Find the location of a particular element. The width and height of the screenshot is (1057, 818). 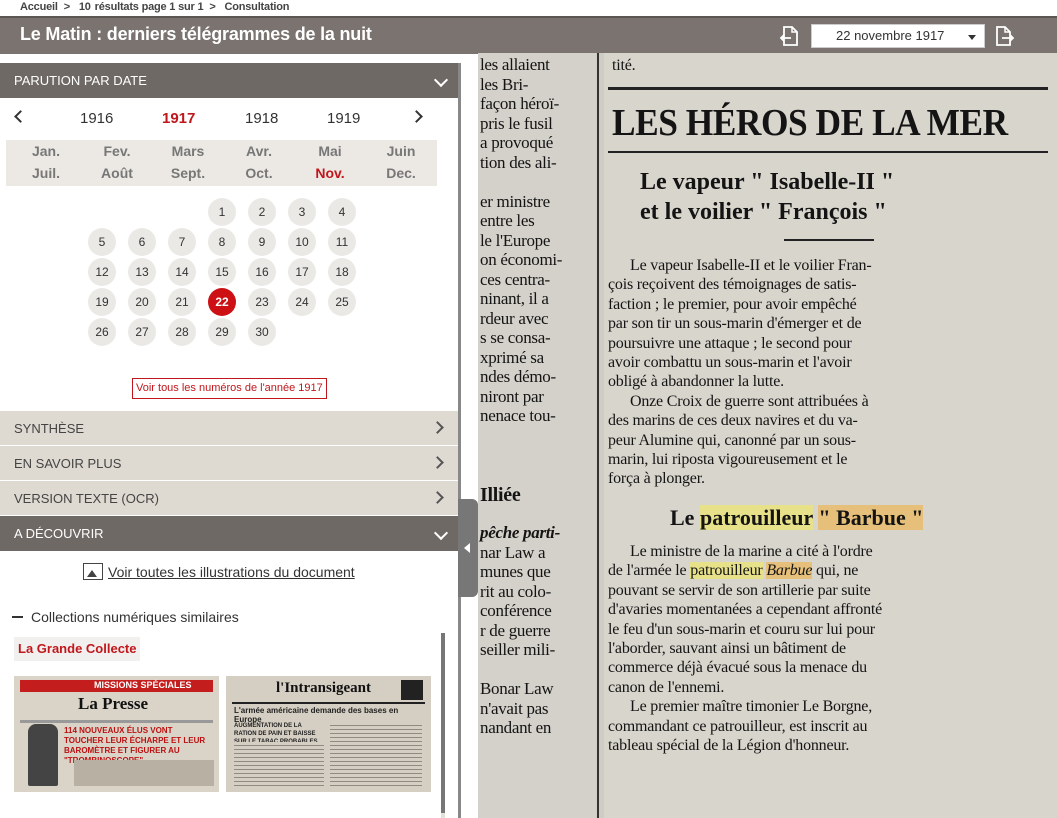

para1-line: poursuivre une attaque ; le second pour is located at coordinates (730, 343).